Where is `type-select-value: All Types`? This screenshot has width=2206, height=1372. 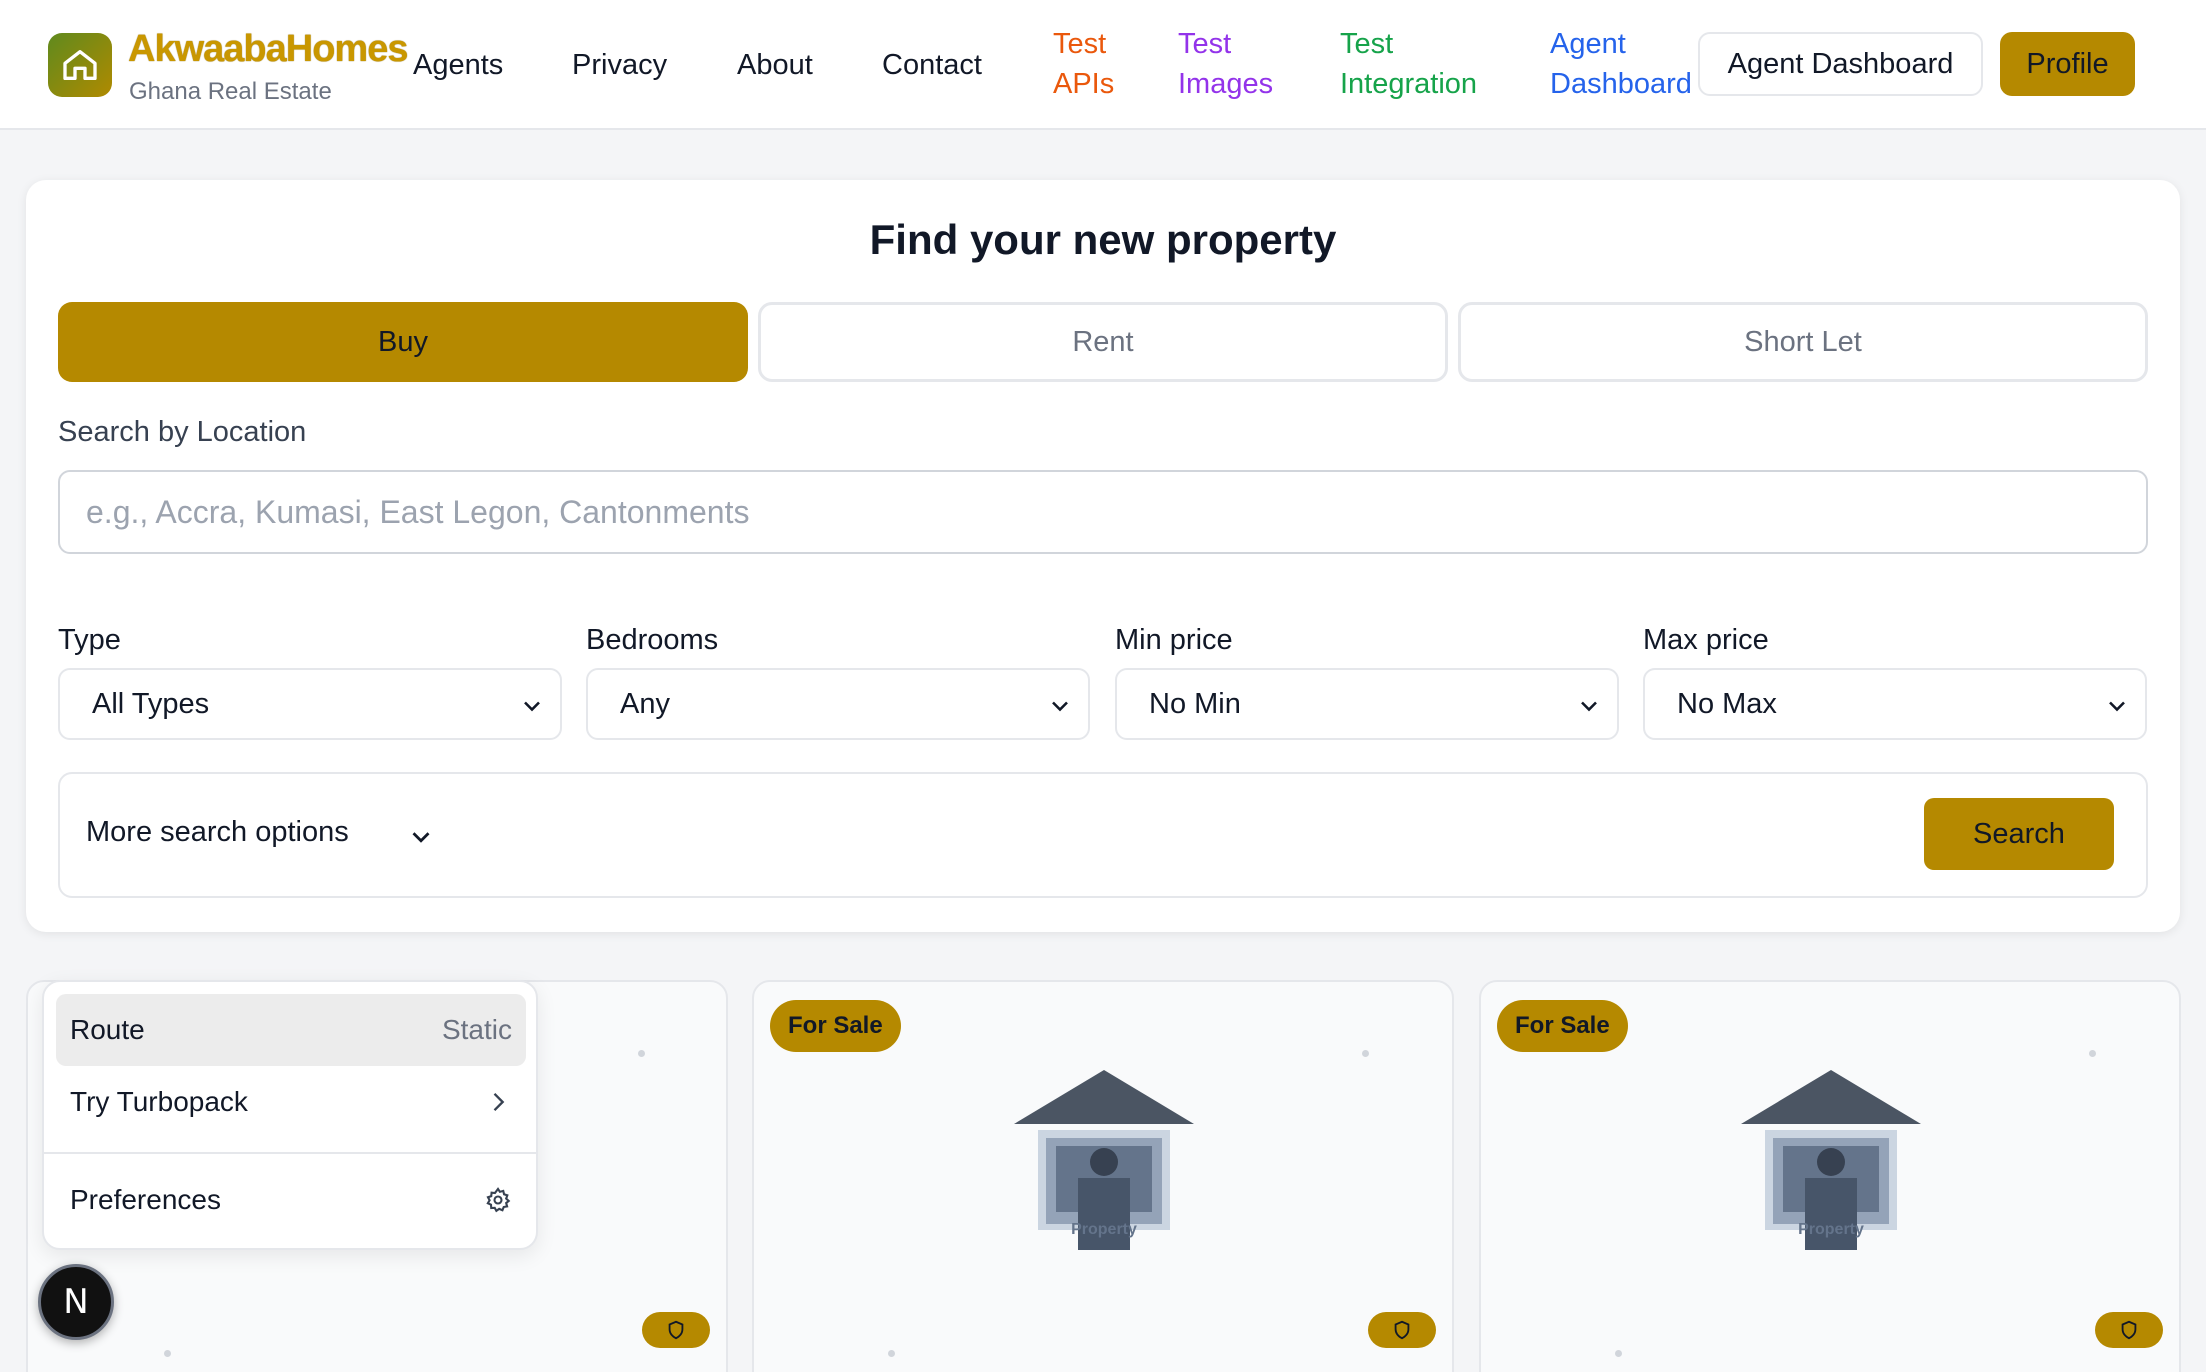 type-select-value: All Types is located at coordinates (151, 703).